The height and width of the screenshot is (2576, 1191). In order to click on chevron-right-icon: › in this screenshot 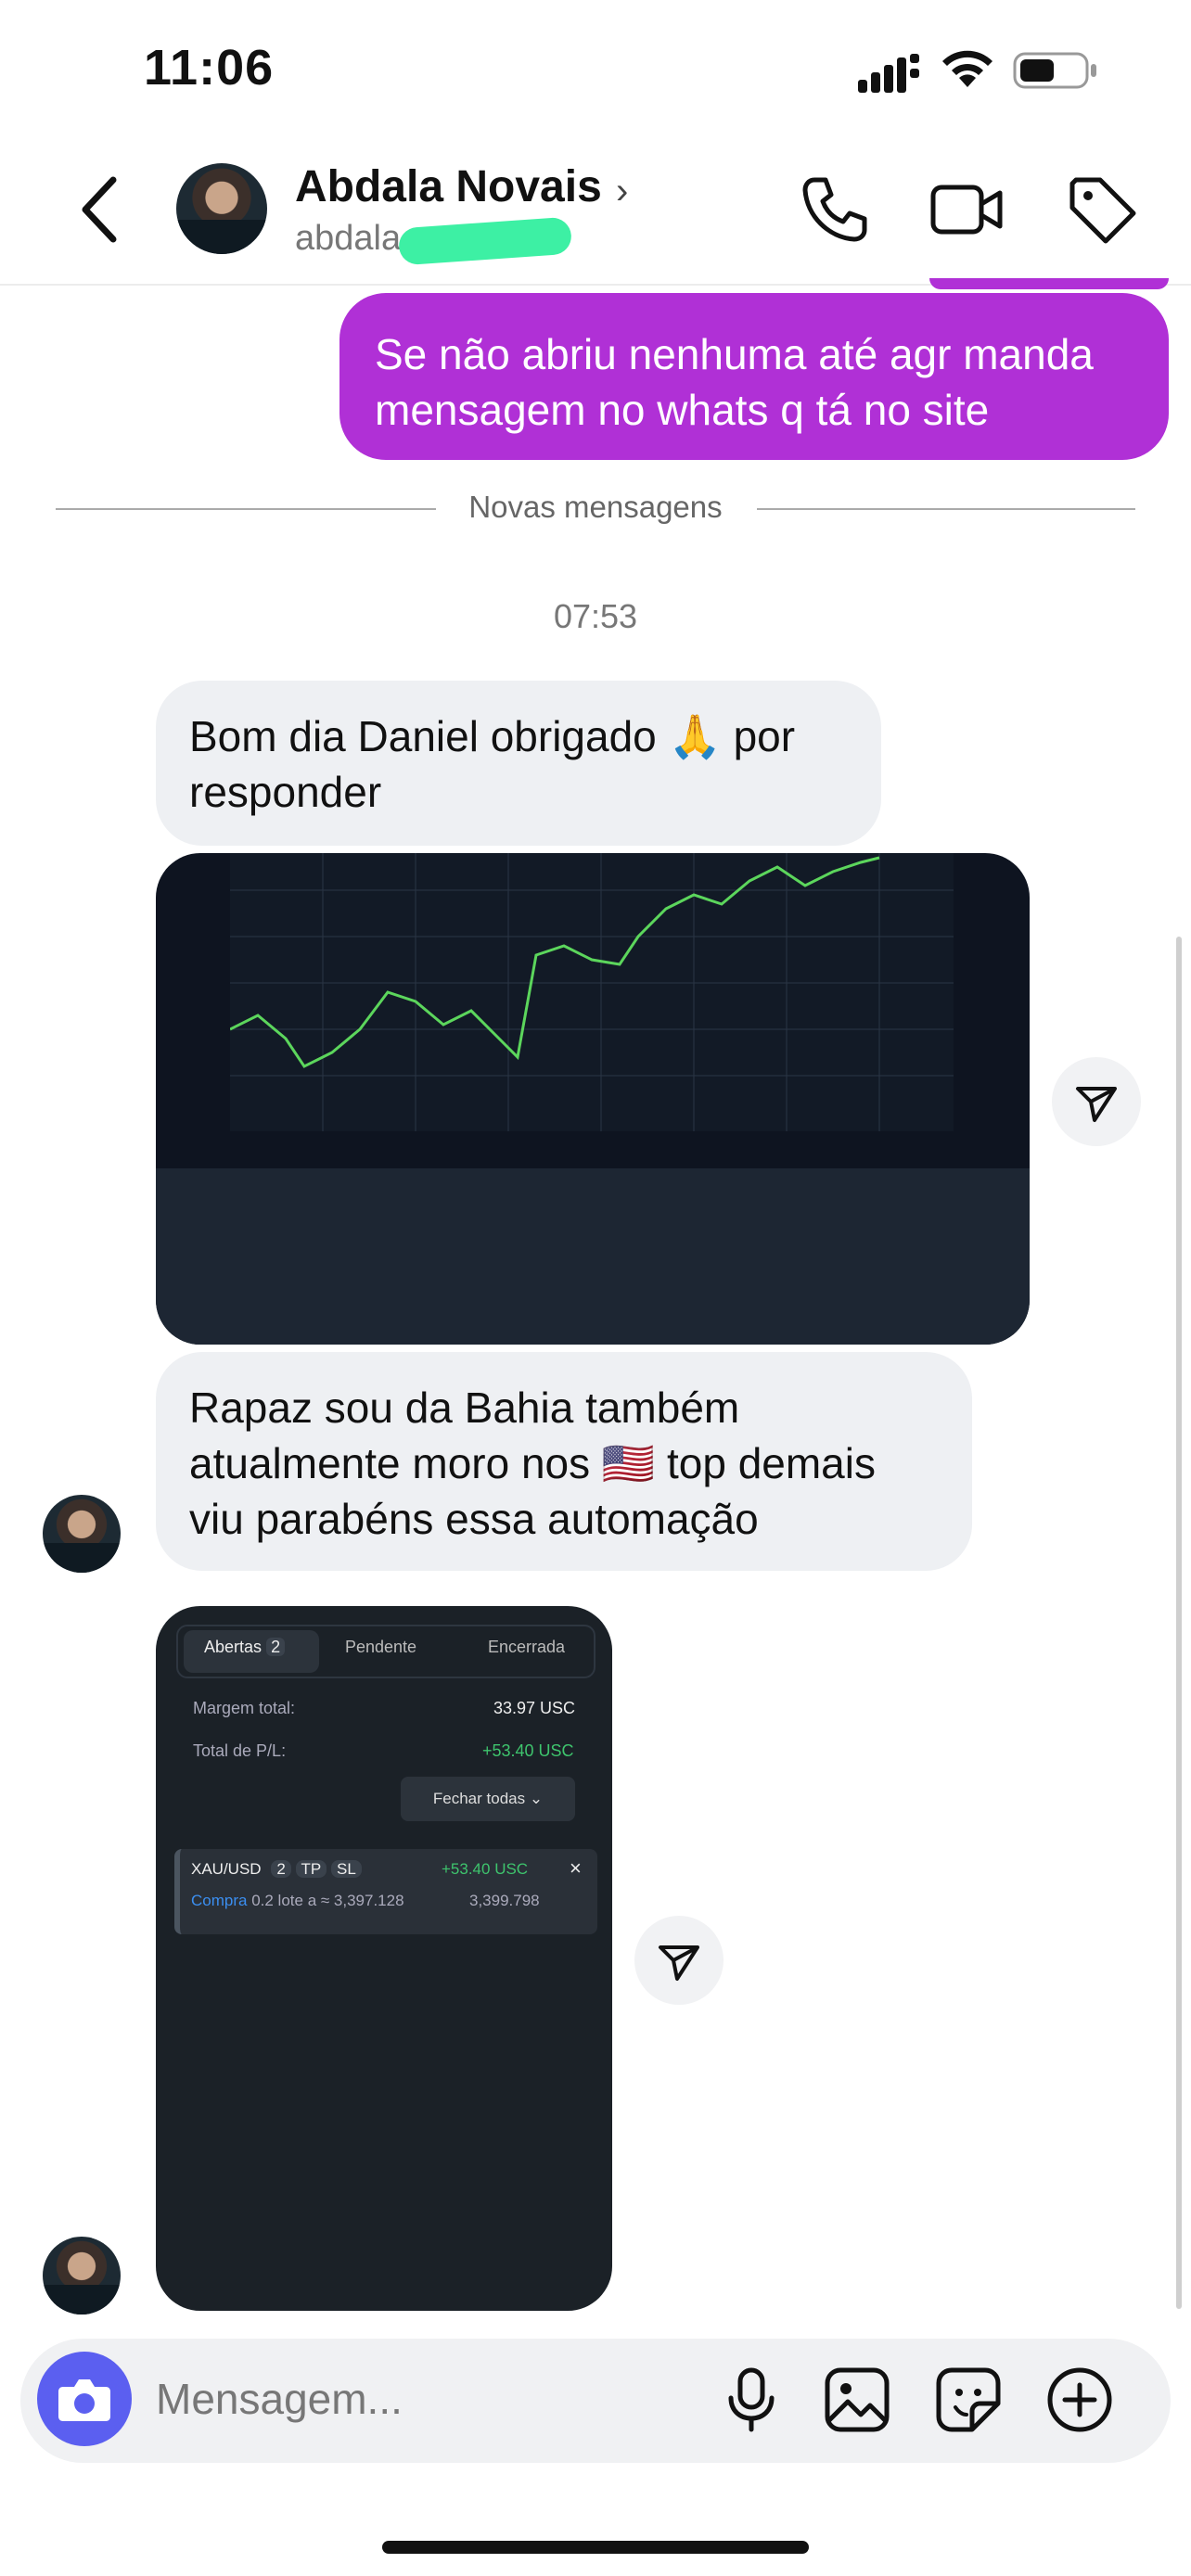, I will do `click(622, 191)`.